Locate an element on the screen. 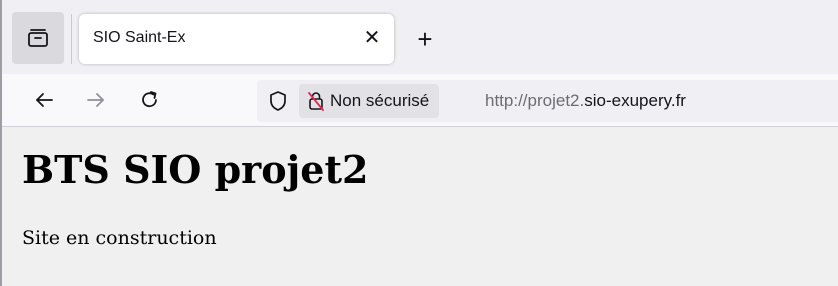 This screenshot has height=286, width=838. url-prefix: http://projet2. is located at coordinates (535, 100).